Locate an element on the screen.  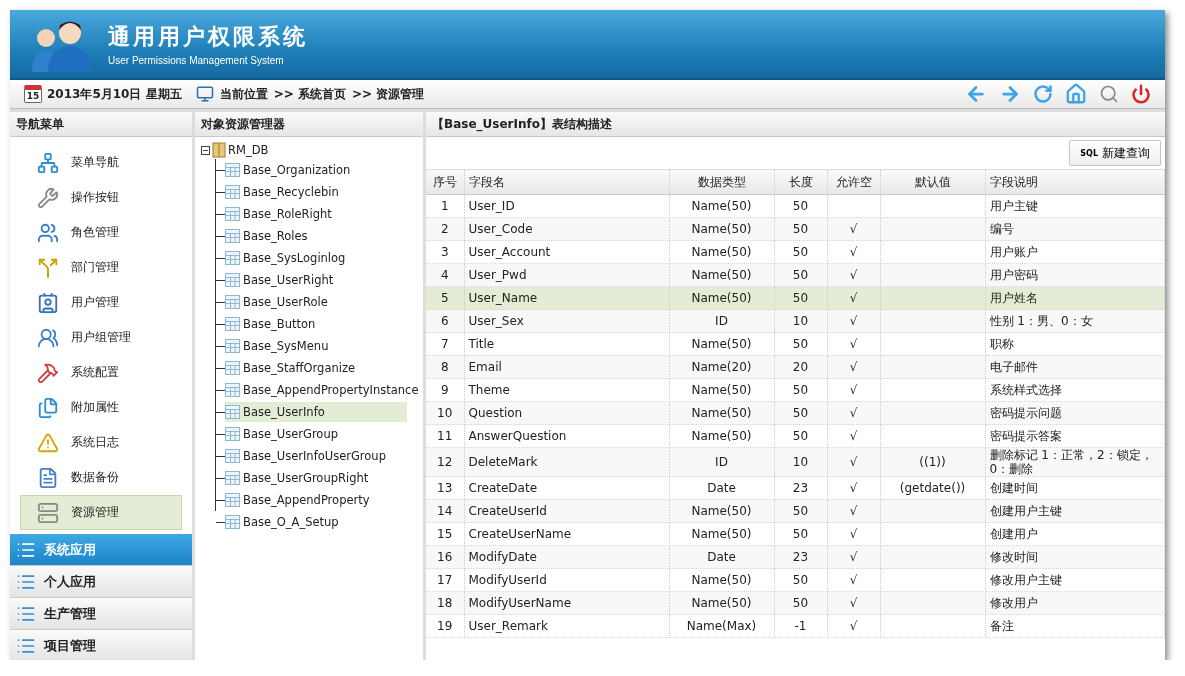
column-header: 数据类型 is located at coordinates (721, 182).